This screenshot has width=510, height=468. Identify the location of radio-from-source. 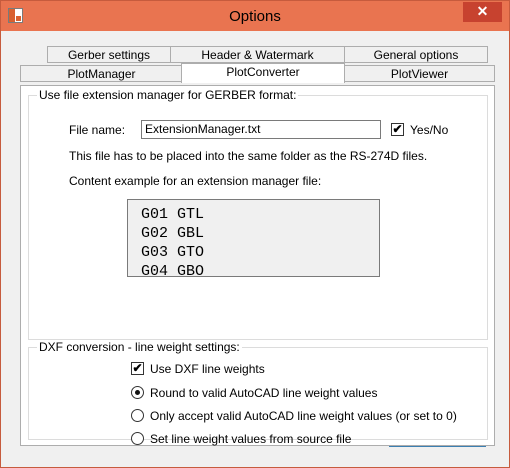
(137, 438).